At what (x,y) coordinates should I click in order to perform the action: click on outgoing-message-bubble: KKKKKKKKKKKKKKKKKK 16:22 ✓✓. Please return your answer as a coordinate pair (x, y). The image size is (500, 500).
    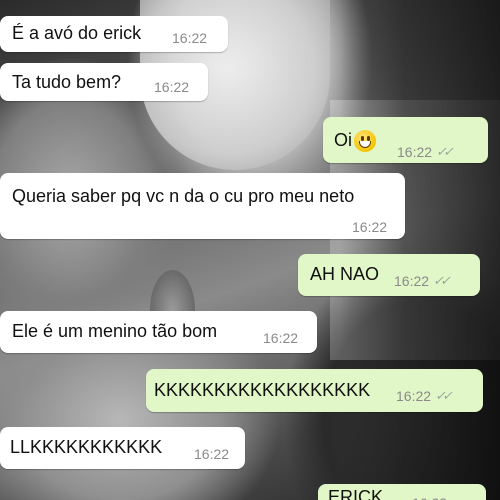
    Looking at the image, I should click on (314, 390).